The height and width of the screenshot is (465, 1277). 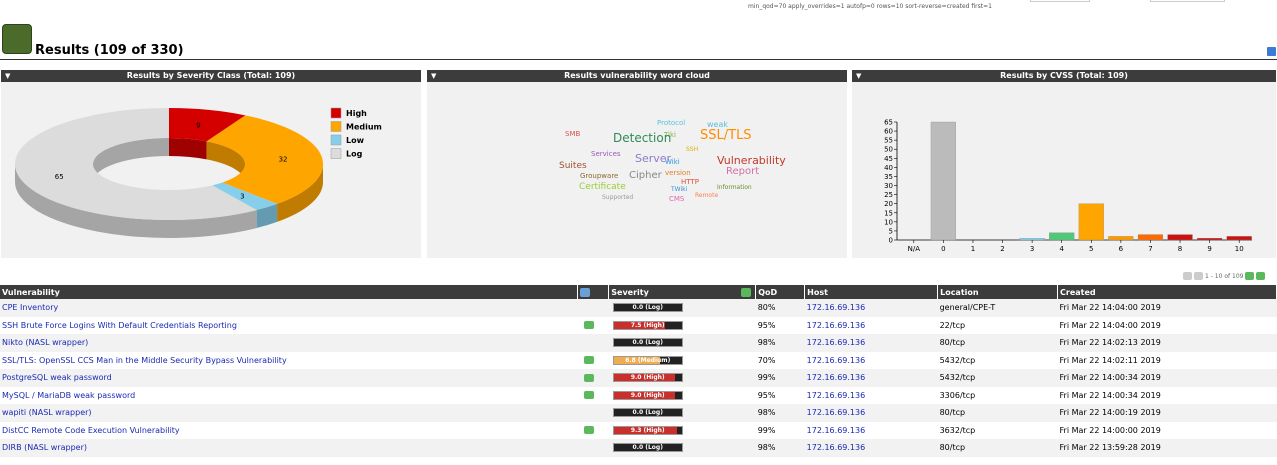 What do you see at coordinates (354, 154) in the screenshot?
I see `legend-label: Log` at bounding box center [354, 154].